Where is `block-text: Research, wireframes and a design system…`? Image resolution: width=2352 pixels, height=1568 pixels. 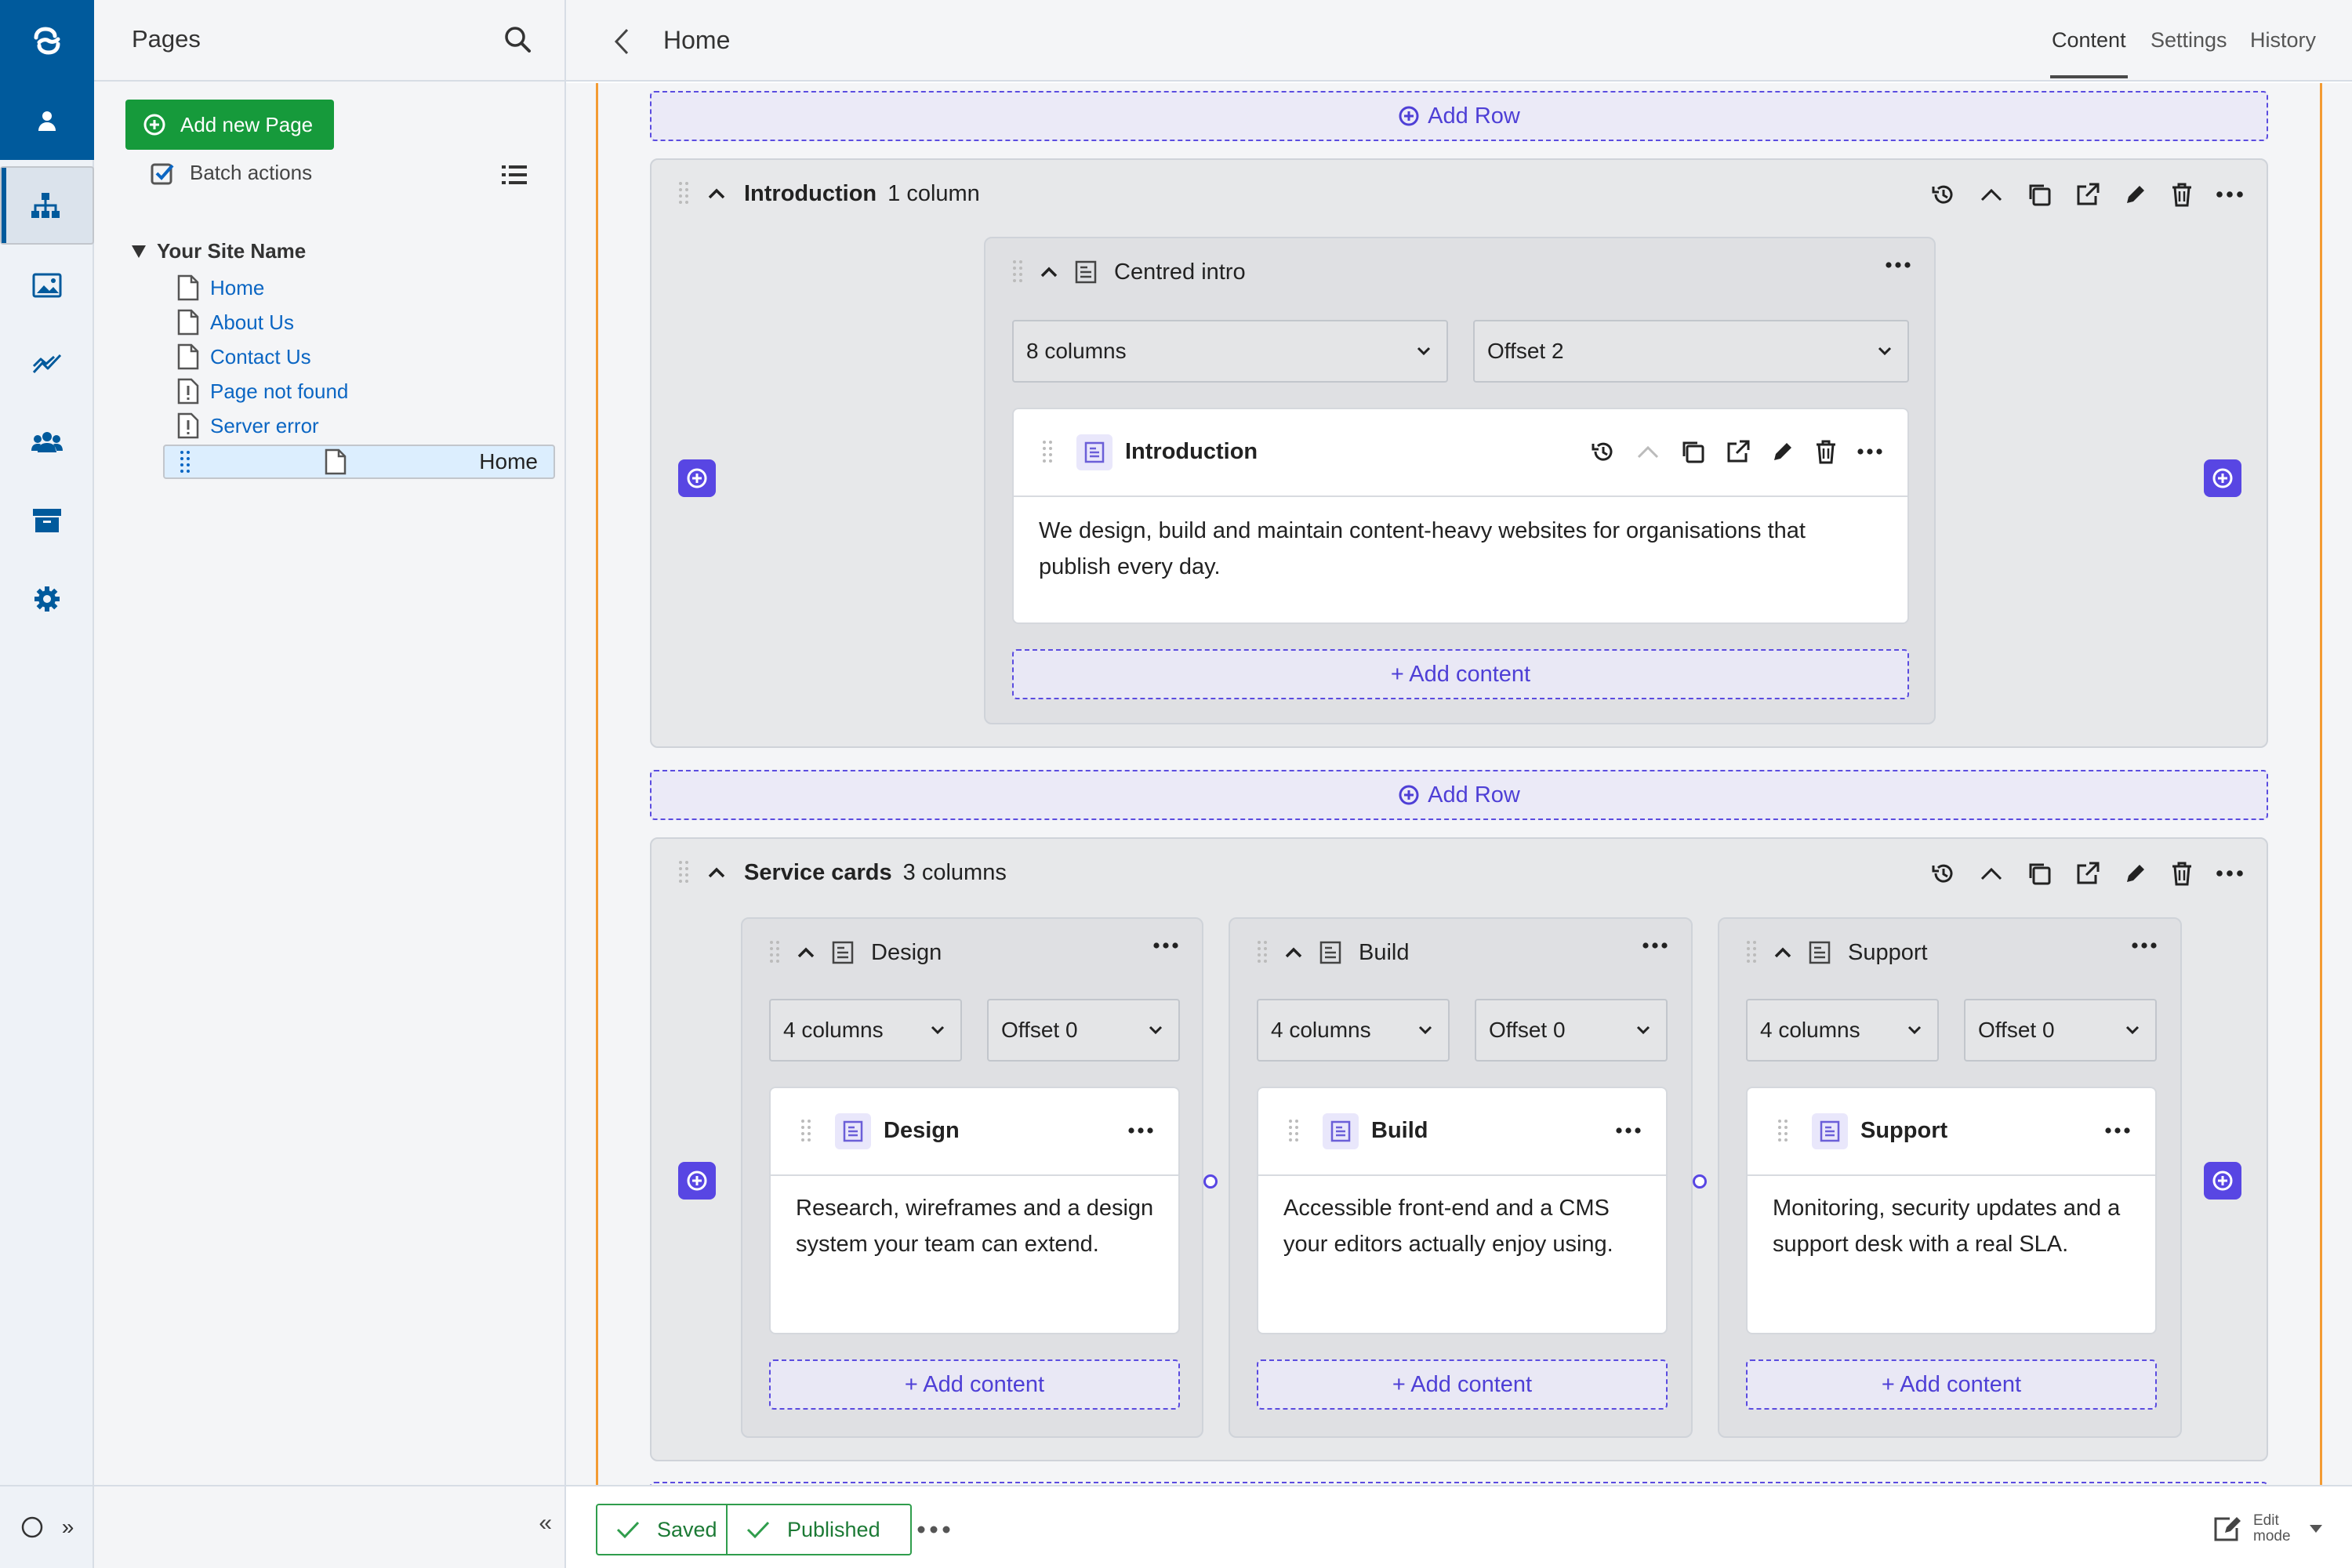
block-text: Research, wireframes and a design system… is located at coordinates (976, 1226).